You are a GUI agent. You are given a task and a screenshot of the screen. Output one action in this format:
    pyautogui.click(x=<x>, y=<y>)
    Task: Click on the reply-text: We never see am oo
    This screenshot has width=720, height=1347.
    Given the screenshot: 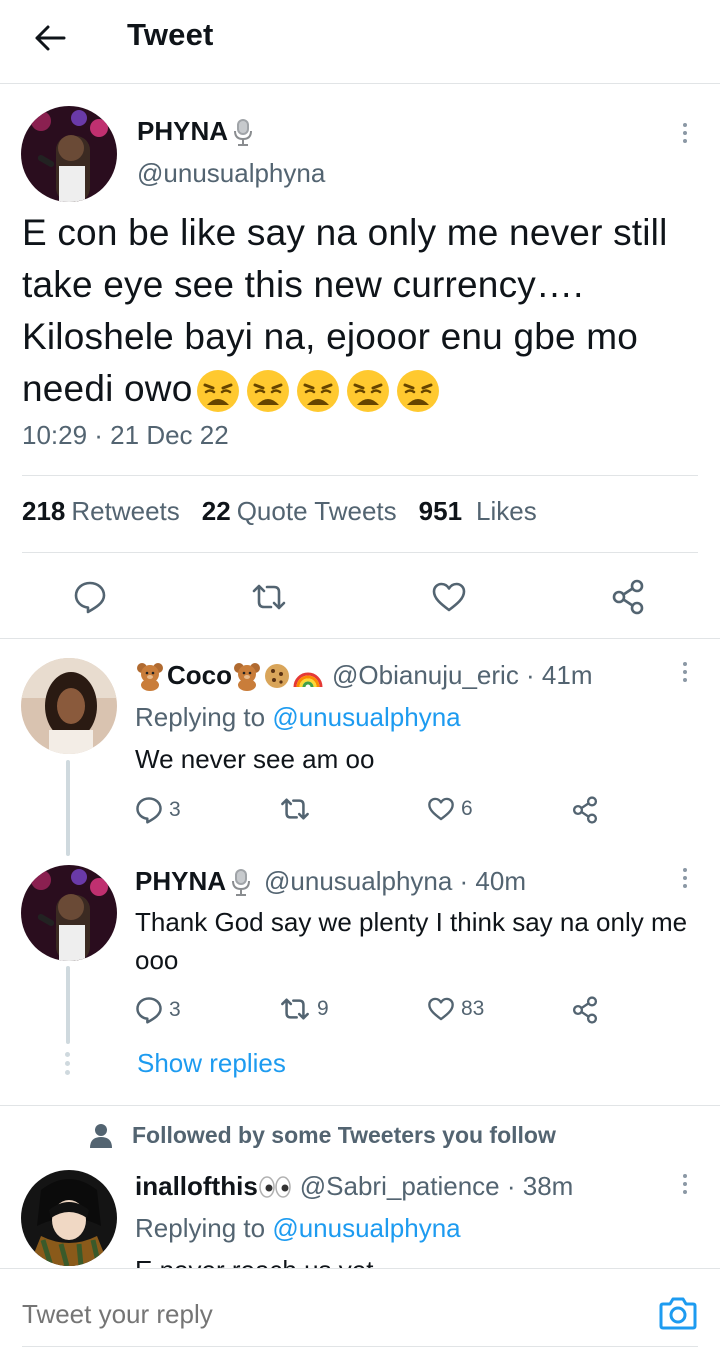 What is the action you would take?
    pyautogui.click(x=255, y=759)
    